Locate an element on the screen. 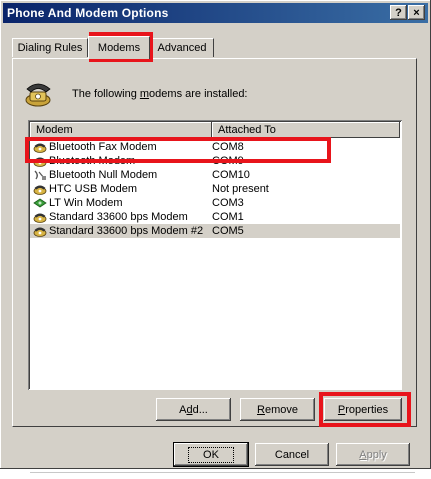 This screenshot has height=479, width=431. modem-name: LT Win Modem is located at coordinates (86, 203).